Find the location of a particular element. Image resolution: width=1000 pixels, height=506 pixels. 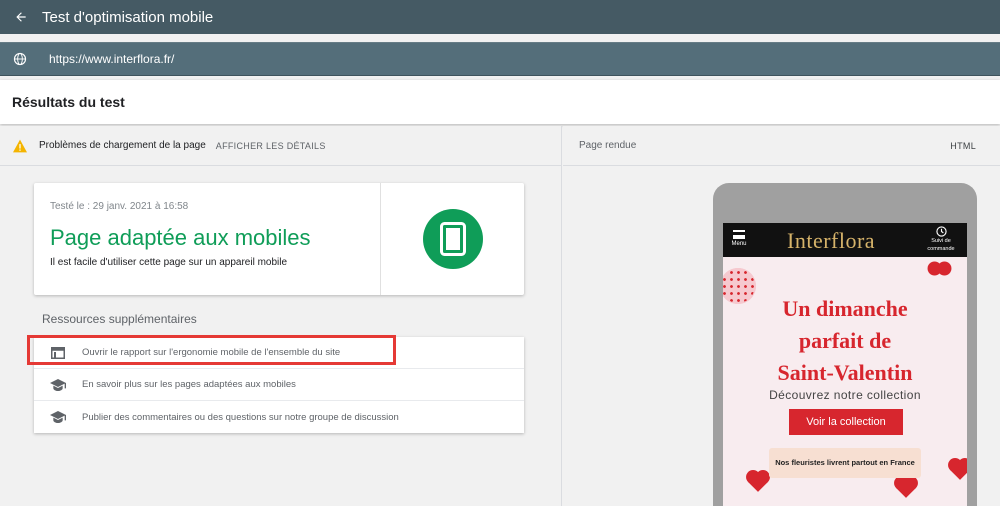

tracking-label-2: commande is located at coordinates (941, 249).